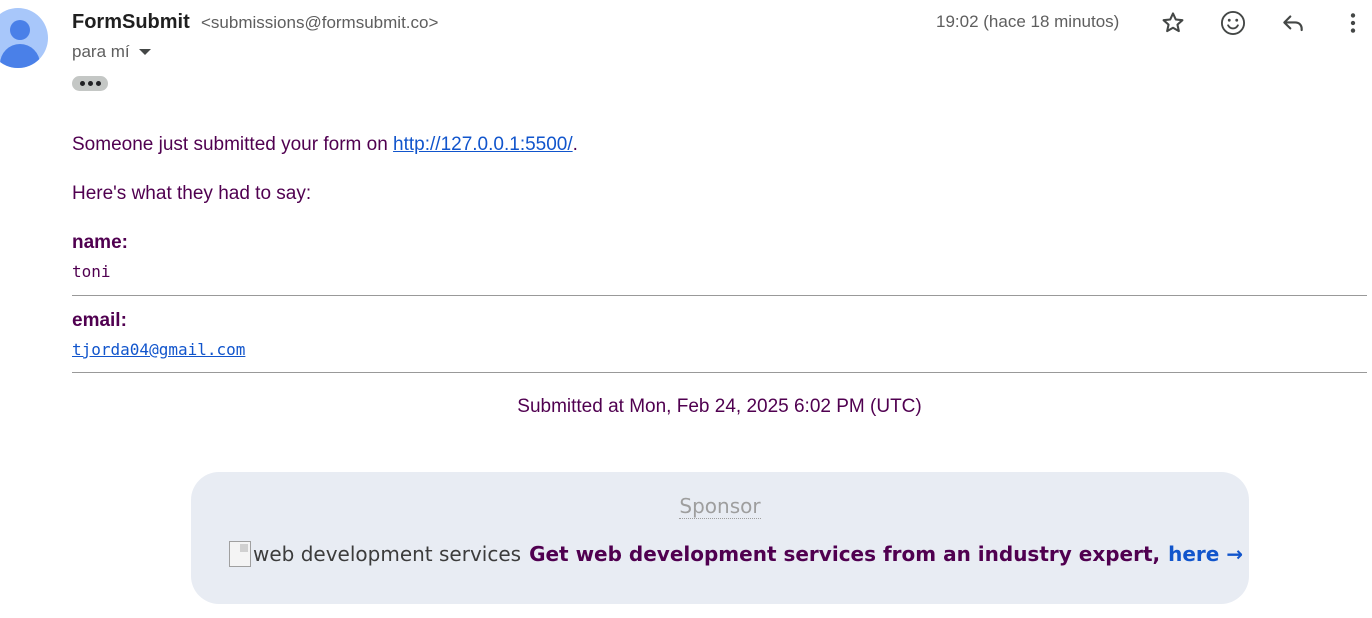 This screenshot has width=1372, height=618. What do you see at coordinates (1233, 23) in the screenshot?
I see `emoji-icon` at bounding box center [1233, 23].